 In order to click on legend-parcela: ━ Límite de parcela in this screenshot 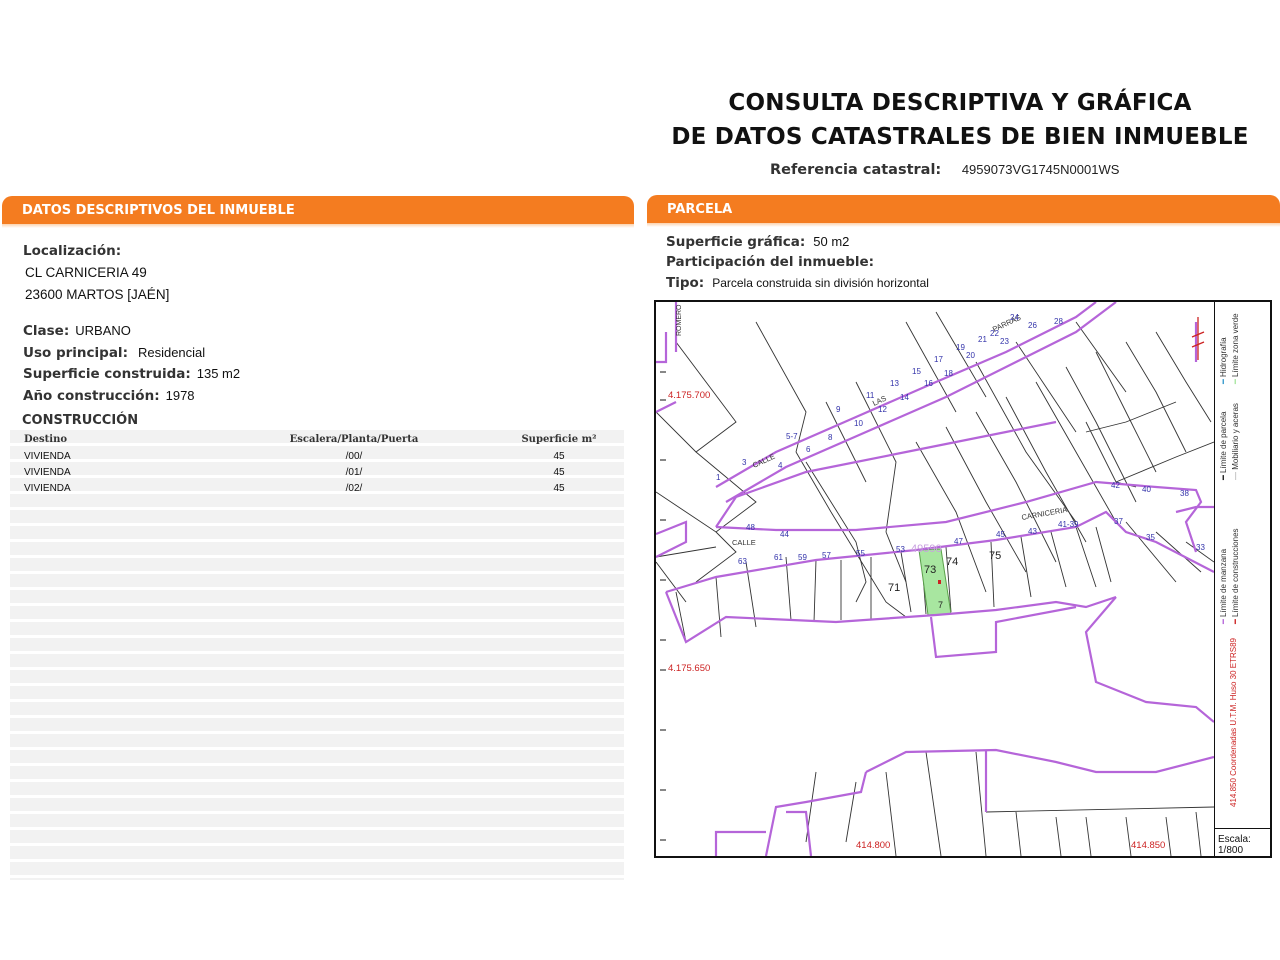, I will do `click(1223, 445)`.